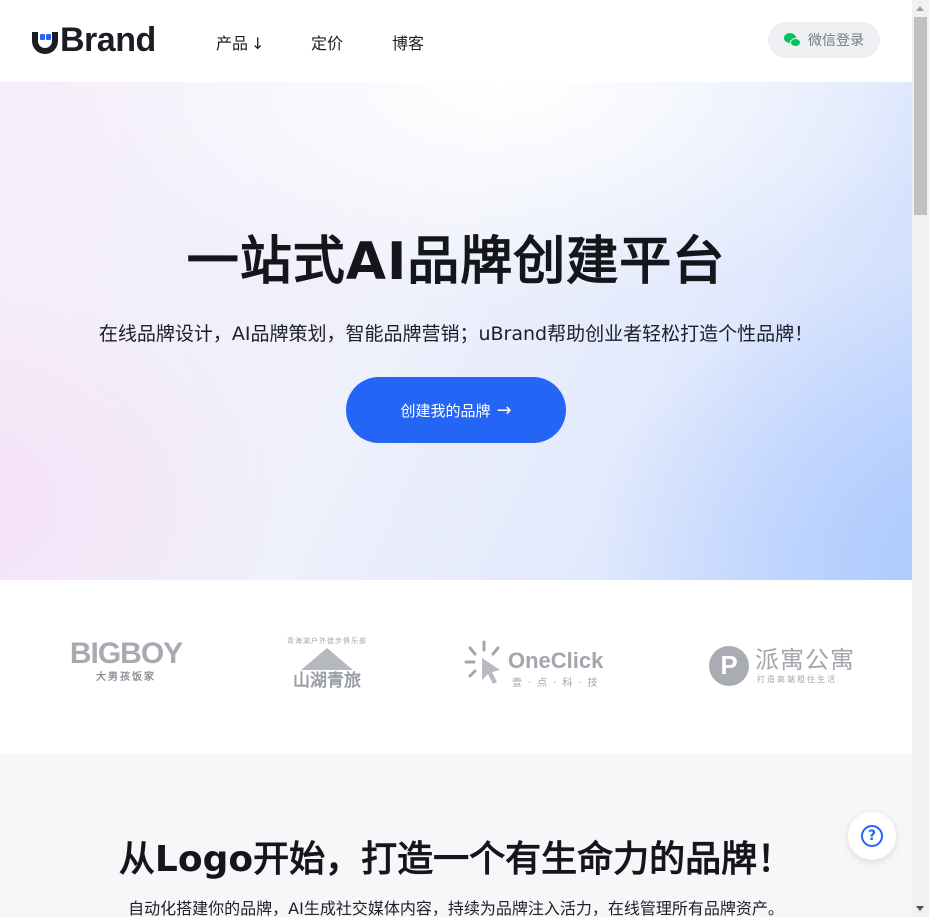  Describe the element at coordinates (504, 410) in the screenshot. I see `arrow-right-icon: →` at that location.